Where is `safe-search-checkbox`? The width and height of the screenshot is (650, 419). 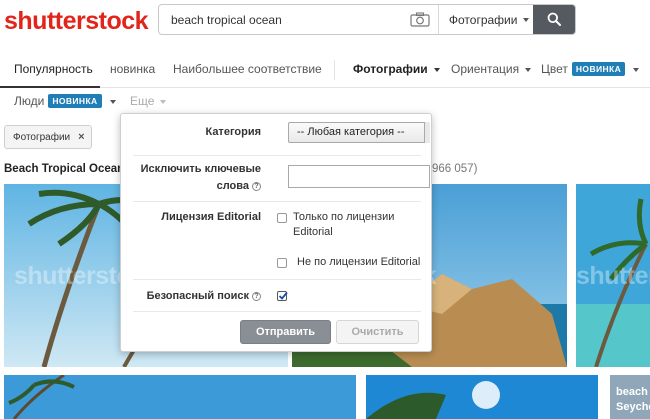
safe-search-checkbox is located at coordinates (282, 296).